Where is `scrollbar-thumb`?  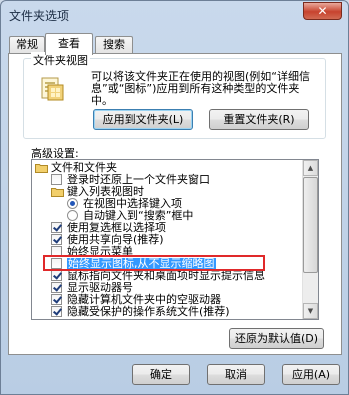
scrollbar-thumb is located at coordinates (310, 225).